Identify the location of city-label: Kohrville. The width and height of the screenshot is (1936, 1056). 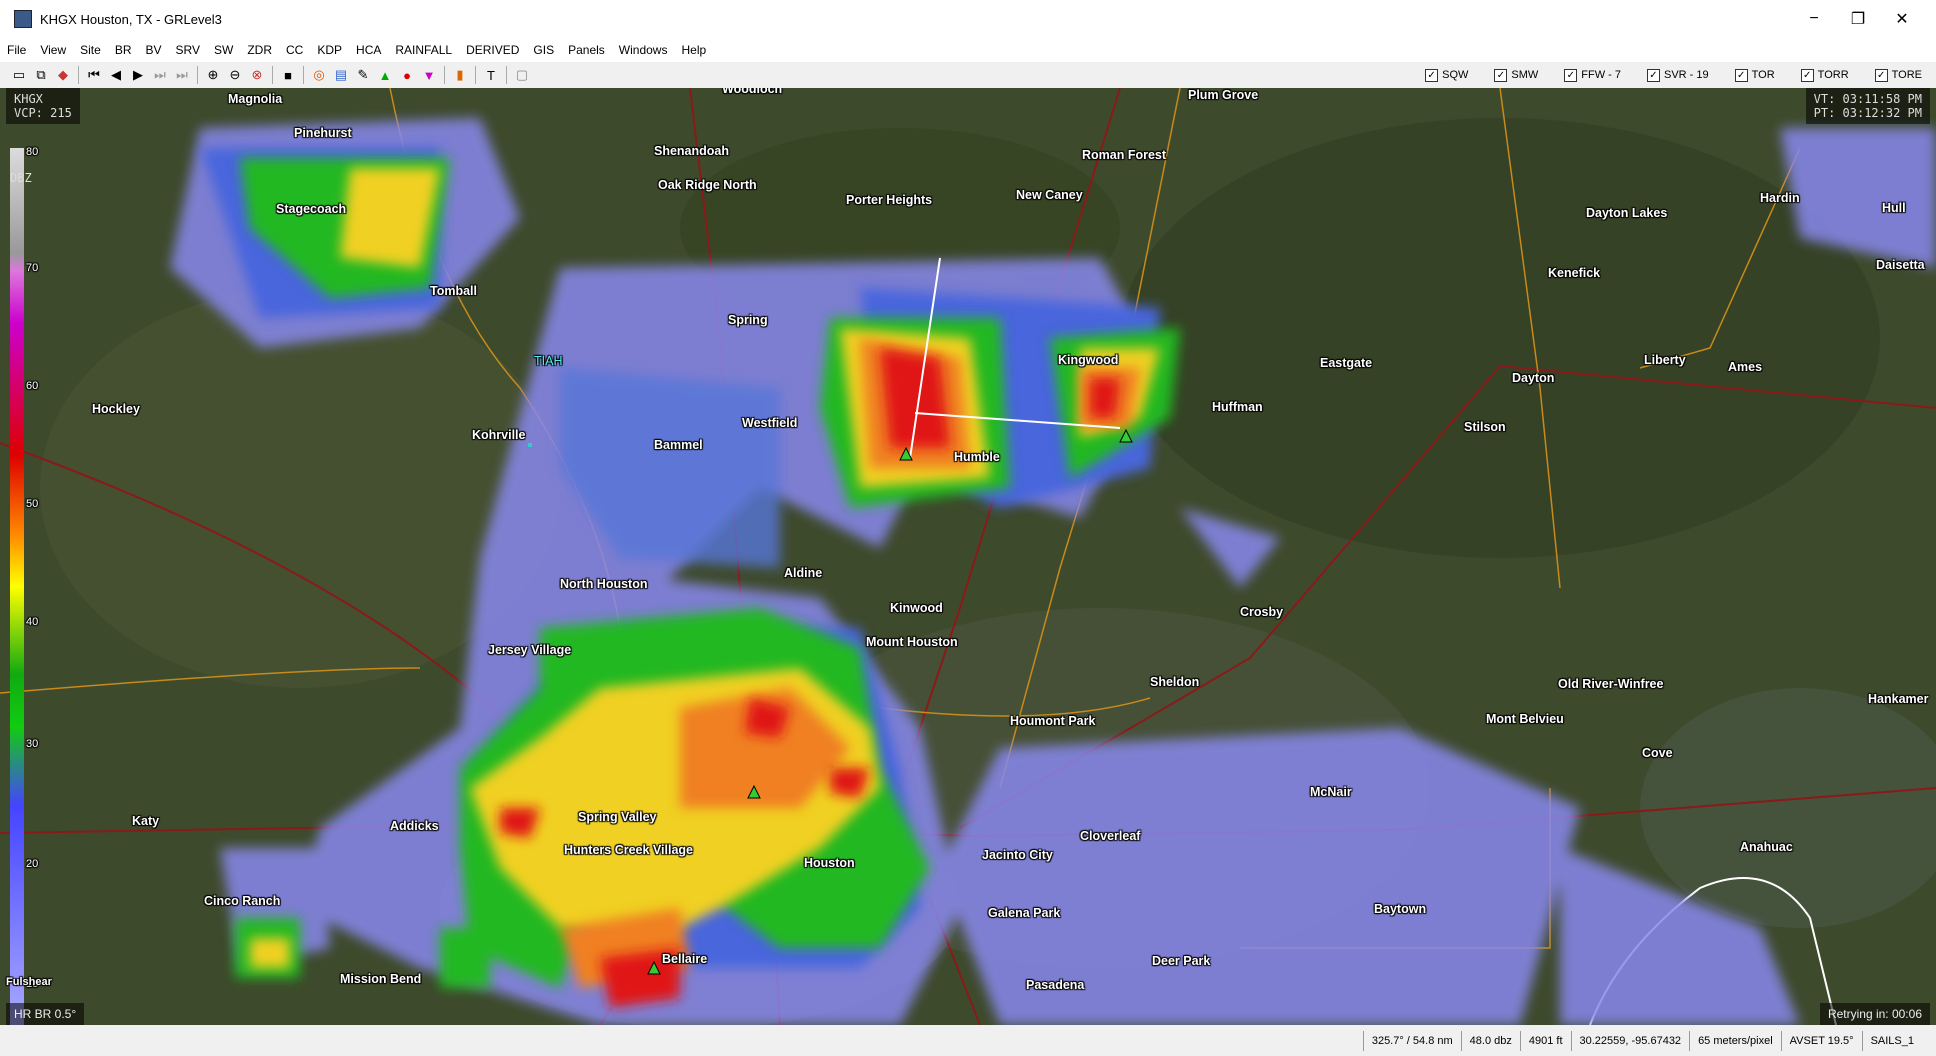
(499, 435).